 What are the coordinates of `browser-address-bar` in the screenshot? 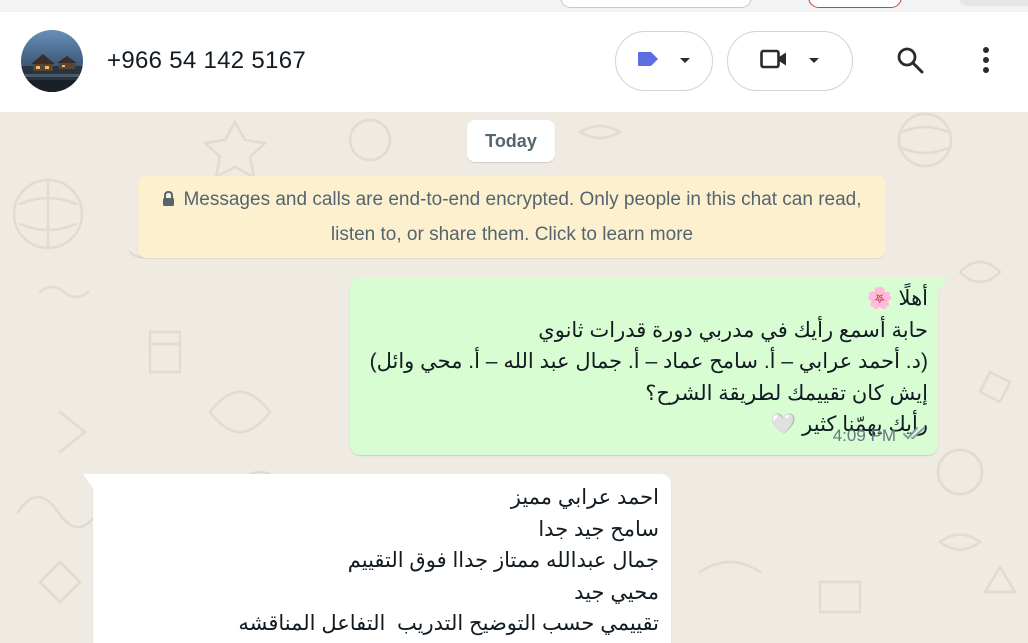 It's located at (656, 4).